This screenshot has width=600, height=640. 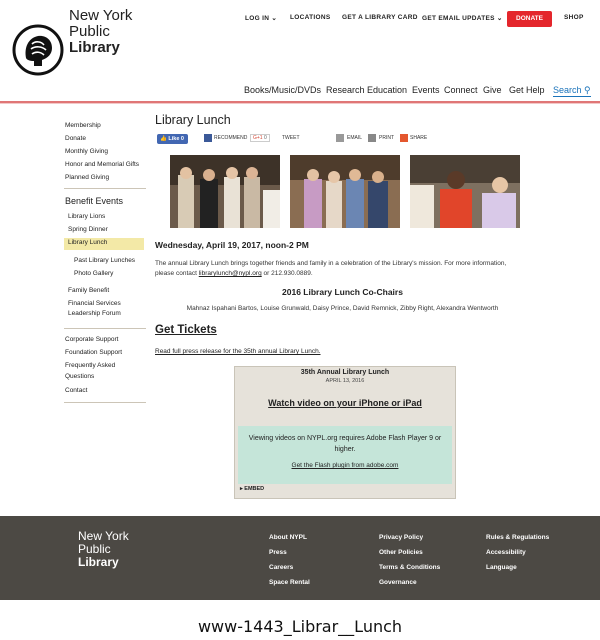 What do you see at coordinates (90, 365) in the screenshot?
I see `sidebar-item-faq: Frequently Asked` at bounding box center [90, 365].